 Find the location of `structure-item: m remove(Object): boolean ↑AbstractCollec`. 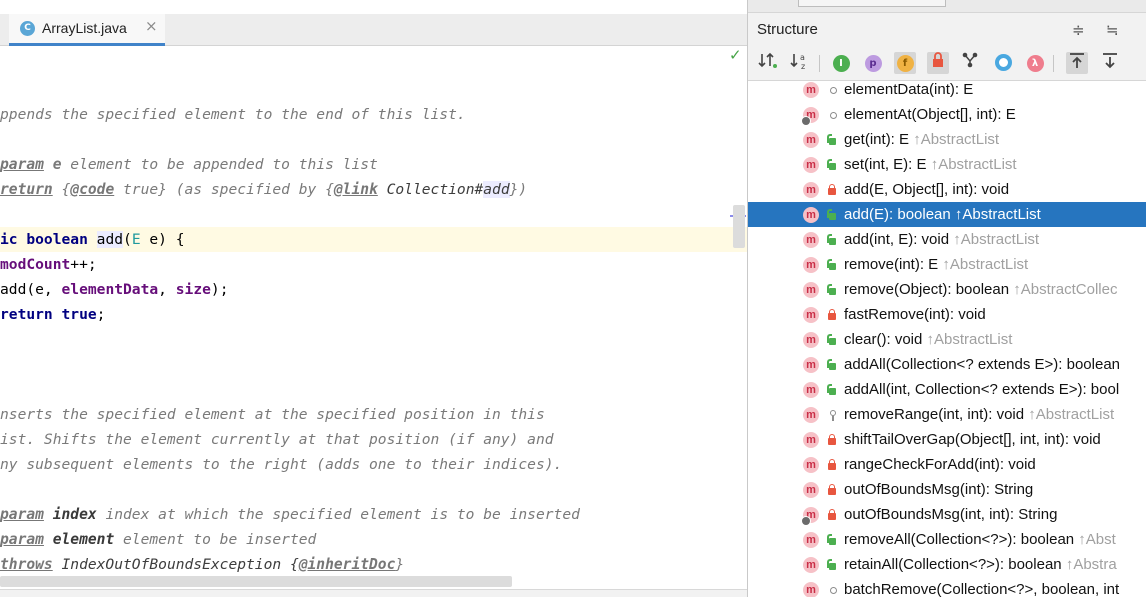

structure-item: m remove(Object): boolean ↑AbstractCollec is located at coordinates (947, 289).